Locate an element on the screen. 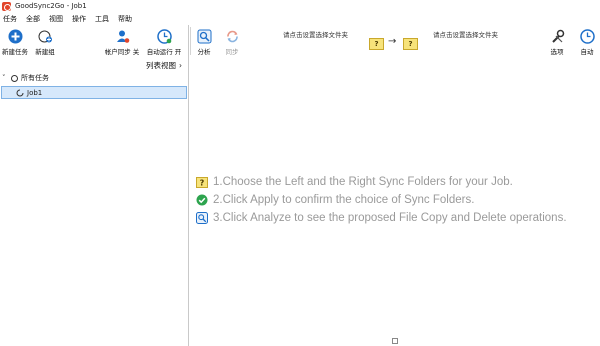 The image size is (600, 346). folder-question-icon: ? is located at coordinates (202, 182).